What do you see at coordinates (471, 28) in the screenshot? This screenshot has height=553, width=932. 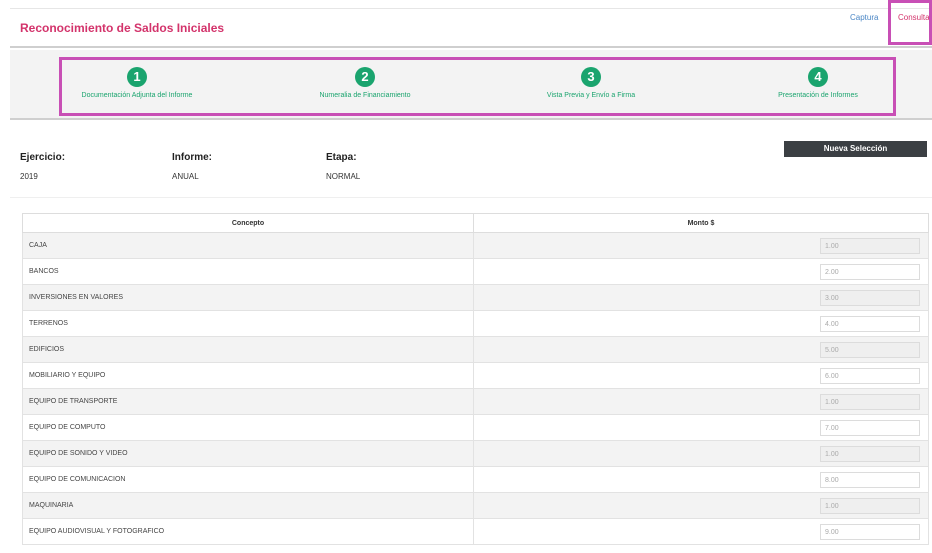 I see `page-header: Reconocimiento de Saldos Iniciales` at bounding box center [471, 28].